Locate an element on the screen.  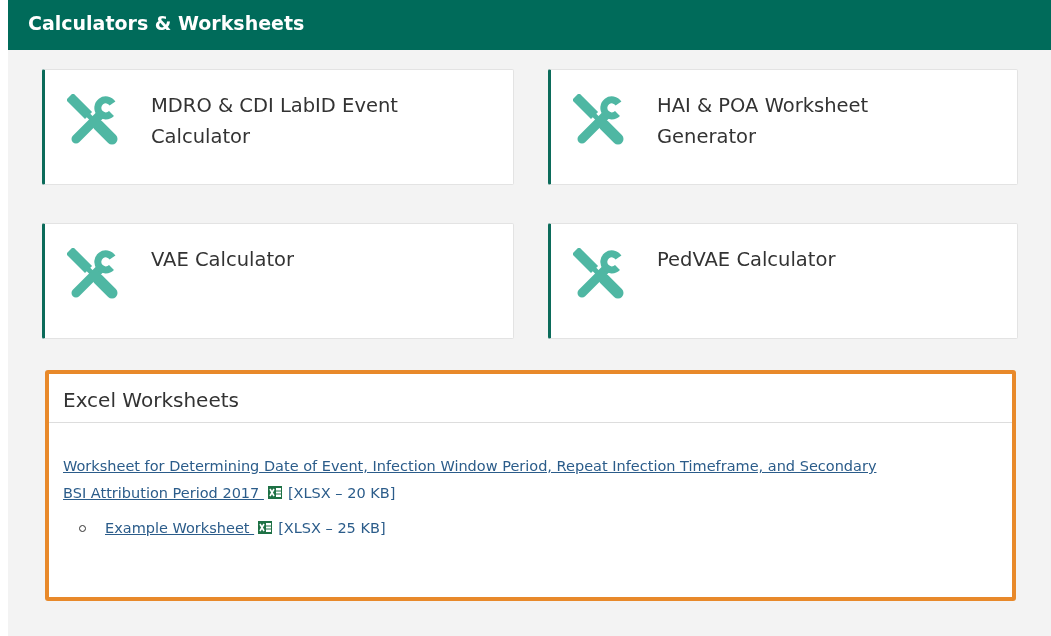
file-size: [XLSX – 20 KB] is located at coordinates (341, 493).